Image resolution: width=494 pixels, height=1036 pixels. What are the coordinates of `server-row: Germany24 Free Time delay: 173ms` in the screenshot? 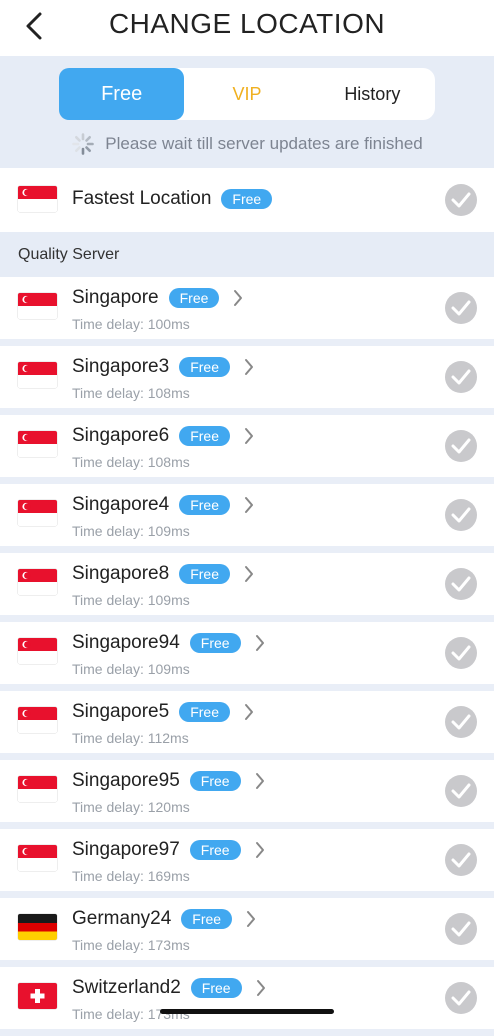 It's located at (247, 932).